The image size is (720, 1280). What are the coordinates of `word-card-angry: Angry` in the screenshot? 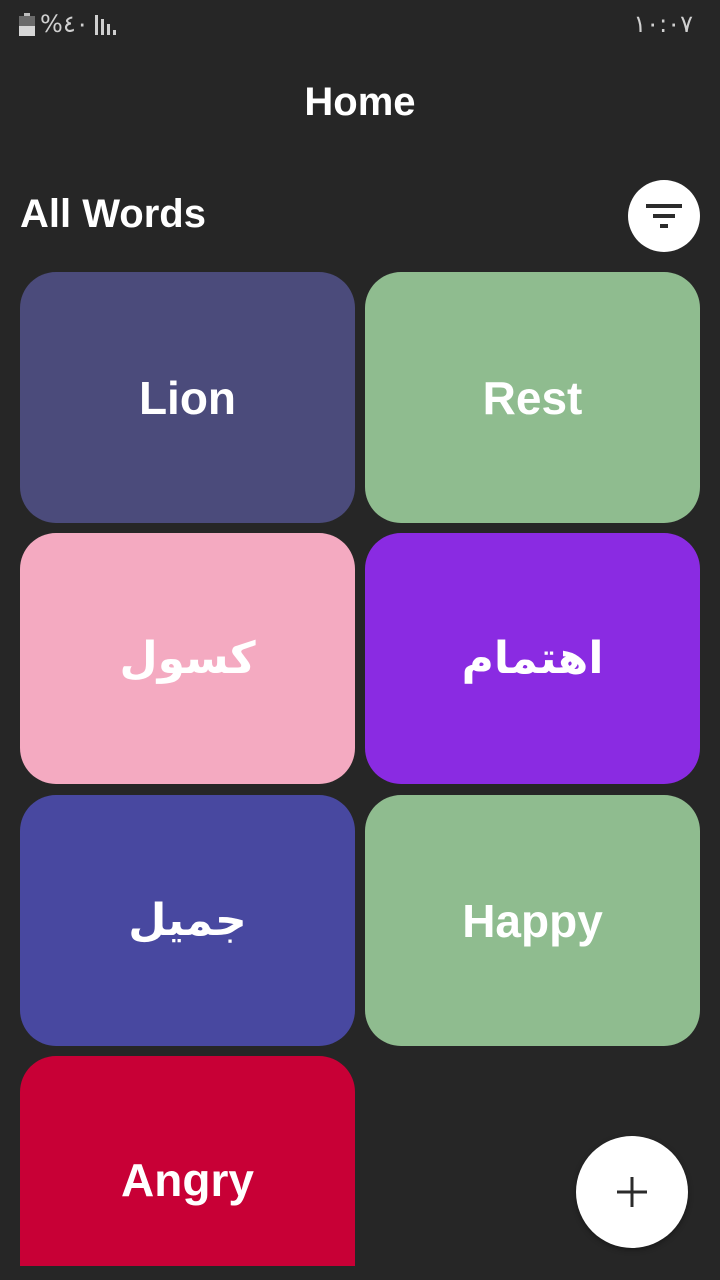 It's located at (187, 1161).